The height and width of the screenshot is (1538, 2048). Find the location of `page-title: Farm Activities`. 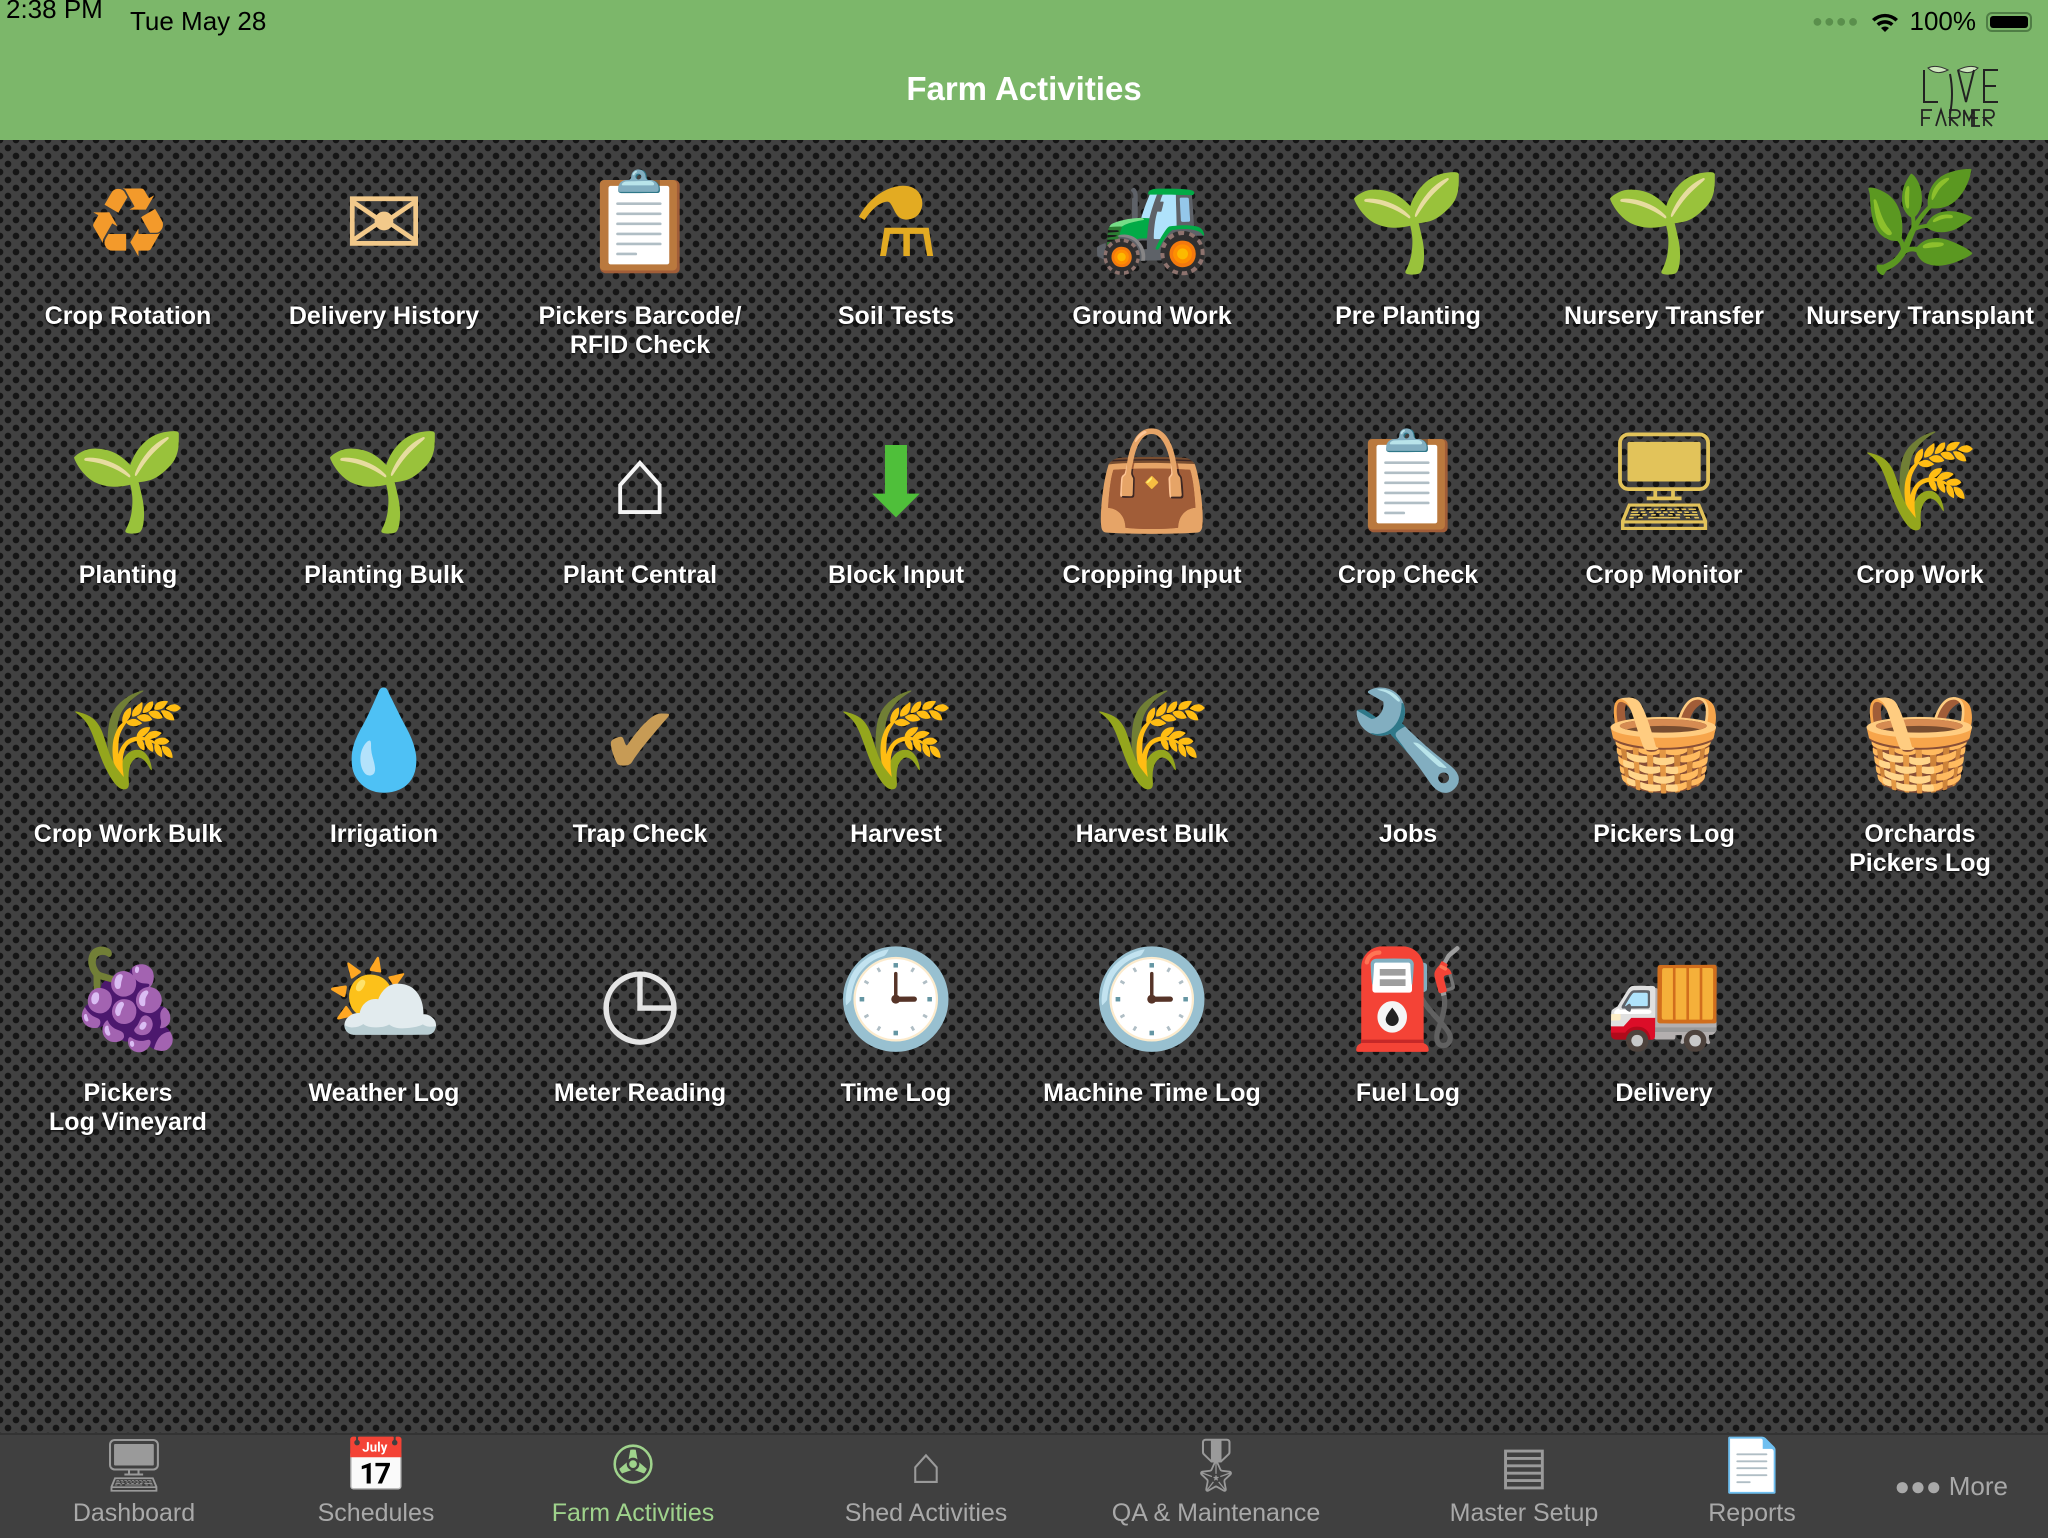

page-title: Farm Activities is located at coordinates (1024, 88).